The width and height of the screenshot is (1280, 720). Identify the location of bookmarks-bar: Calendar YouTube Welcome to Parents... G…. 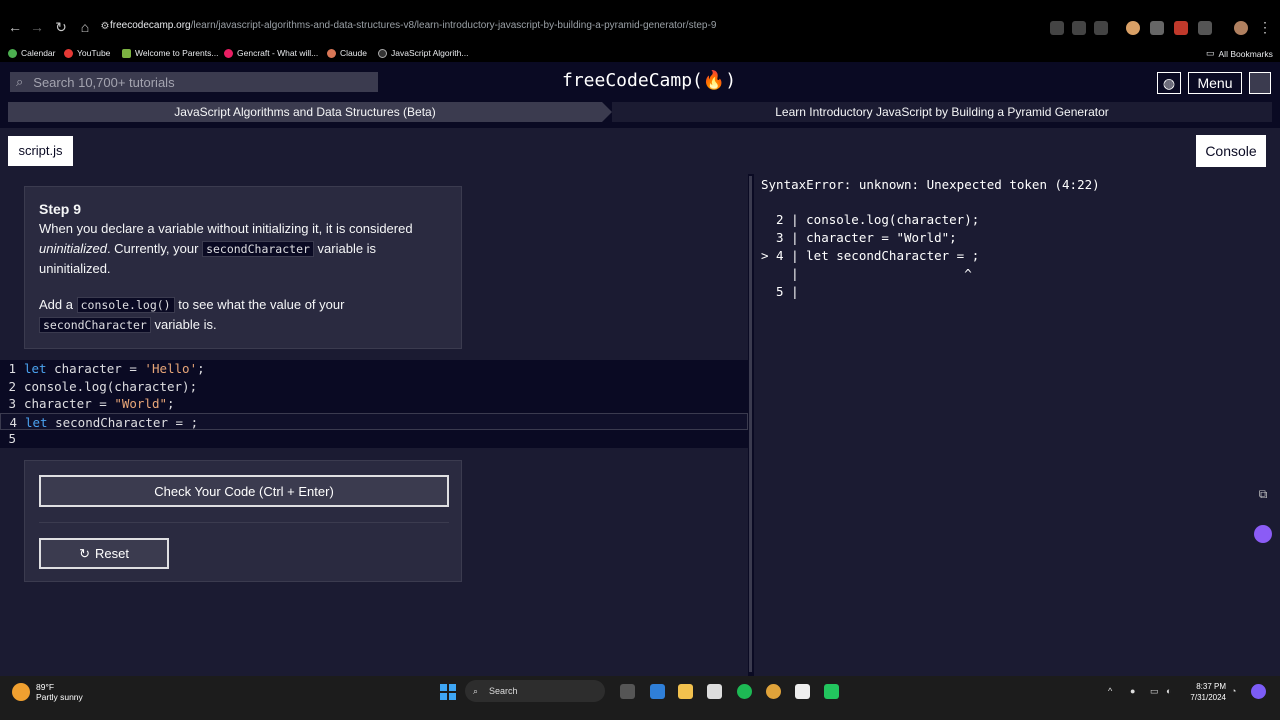
(640, 54).